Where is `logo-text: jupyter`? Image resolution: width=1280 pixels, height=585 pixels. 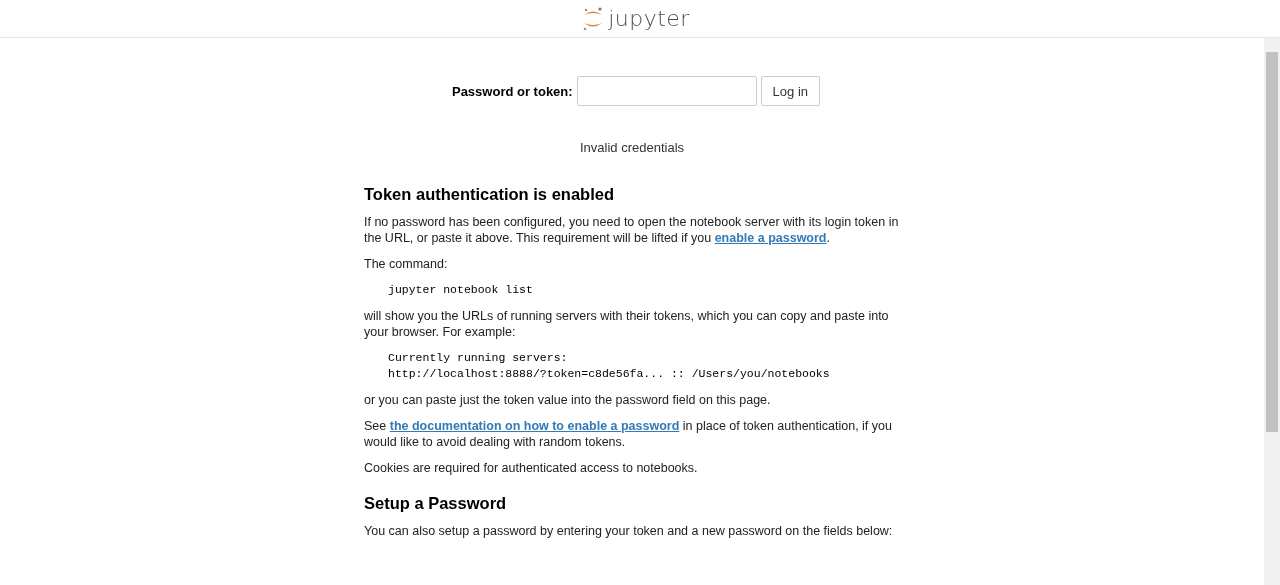
logo-text: jupyter is located at coordinates (649, 18).